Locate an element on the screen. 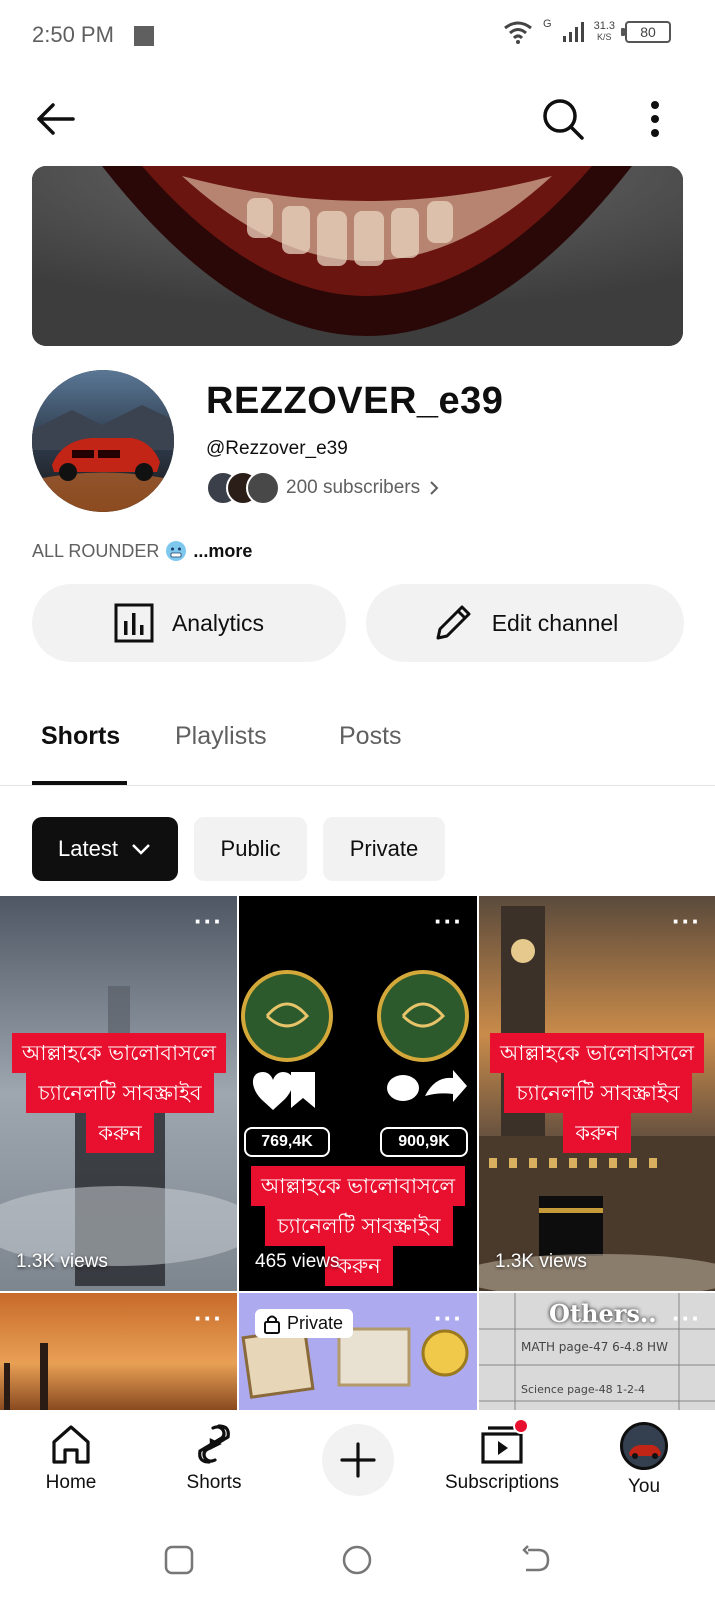 The width and height of the screenshot is (715, 1600). search-icon is located at coordinates (563, 119).